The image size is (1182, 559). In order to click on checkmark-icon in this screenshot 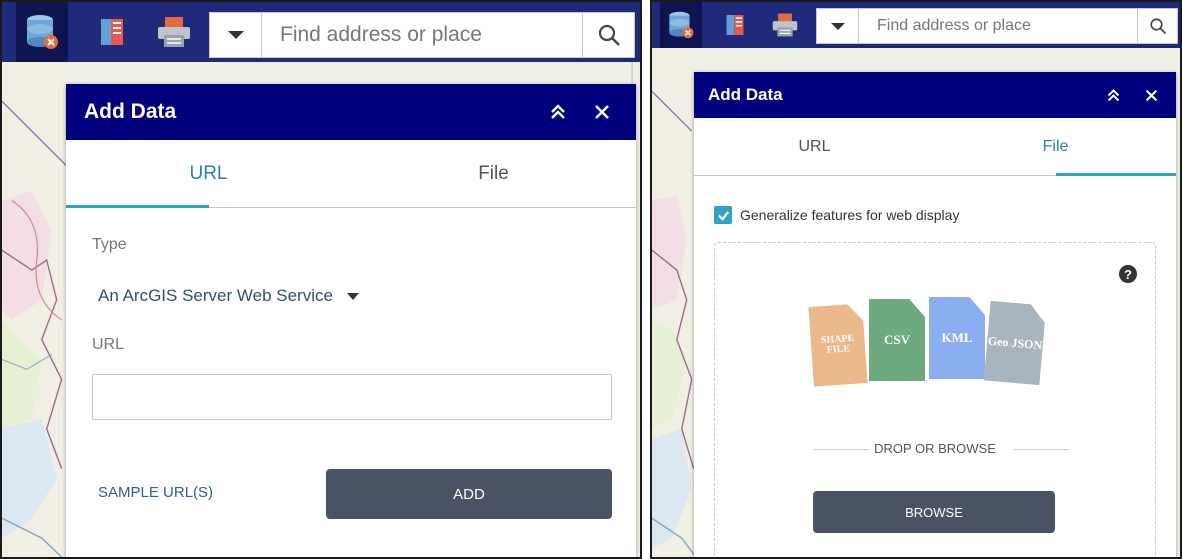, I will do `click(723, 215)`.